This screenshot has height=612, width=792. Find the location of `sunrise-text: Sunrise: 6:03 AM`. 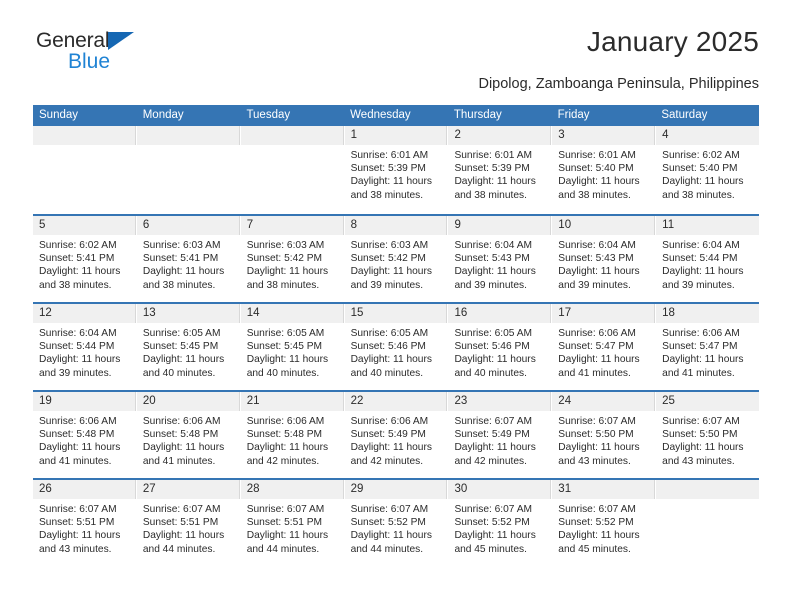

sunrise-text: Sunrise: 6:03 AM is located at coordinates (389, 245).